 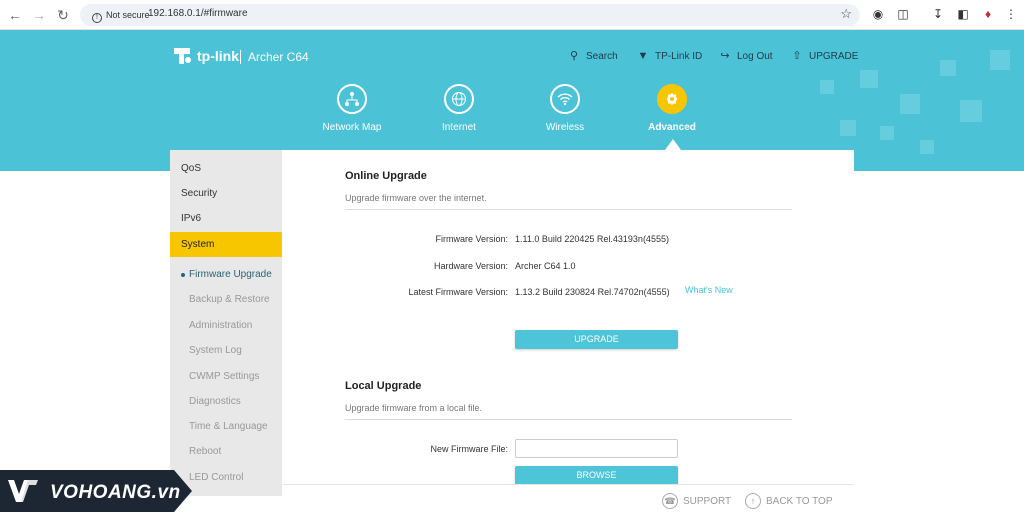 I want to click on headset-icon: ☎, so click(x=670, y=501).